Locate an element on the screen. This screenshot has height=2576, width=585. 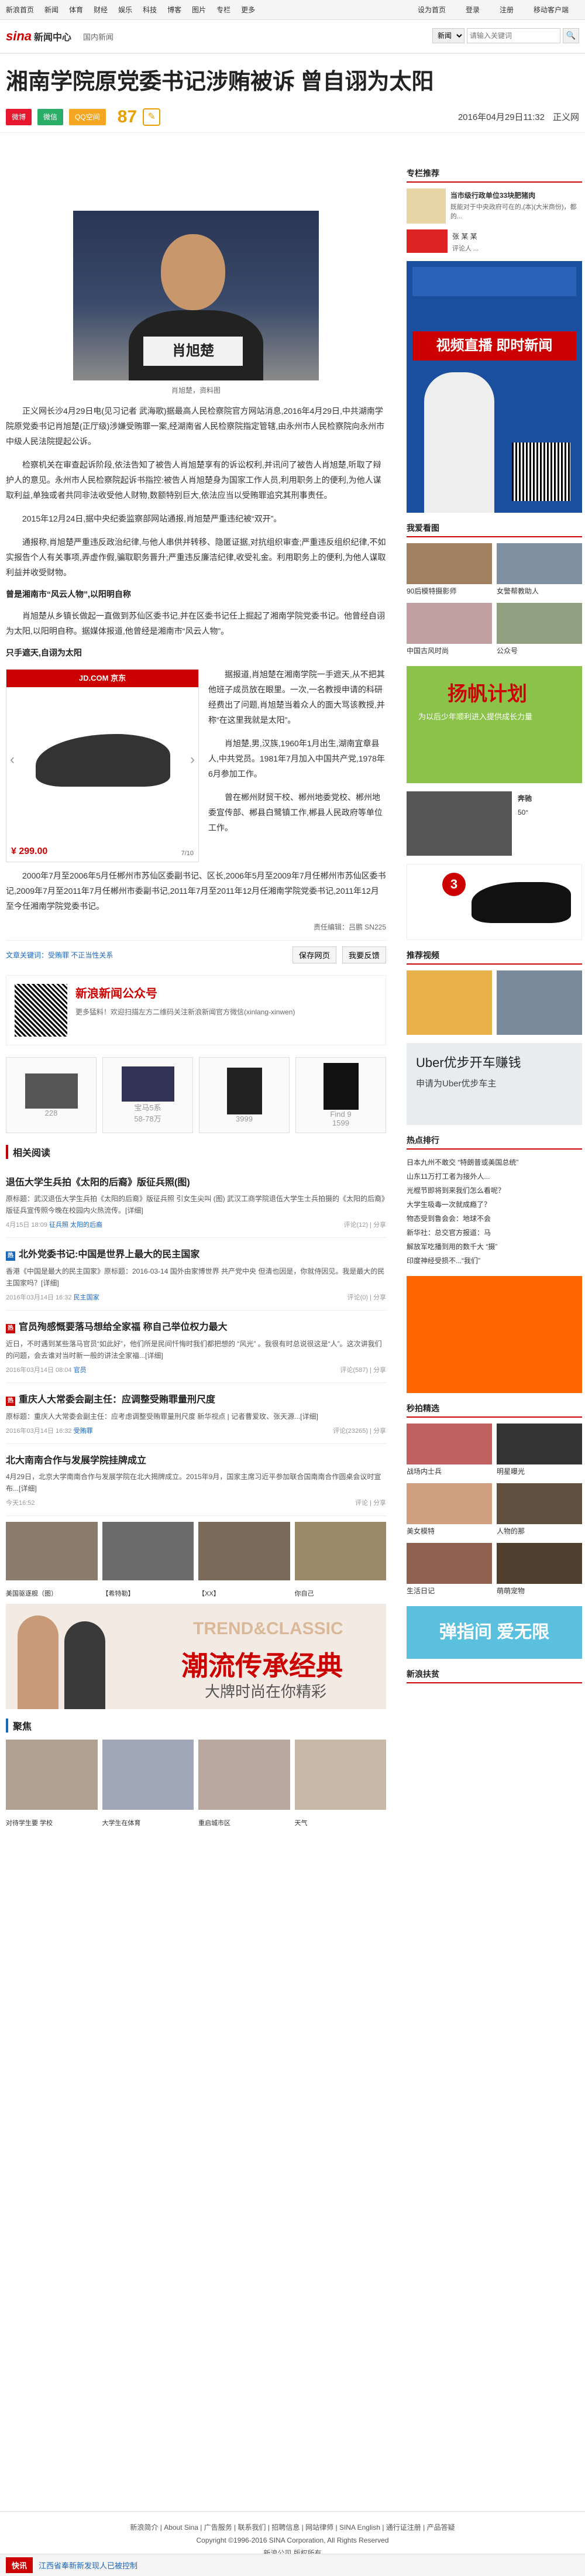
shoe-ad: 3 is located at coordinates (494, 902).